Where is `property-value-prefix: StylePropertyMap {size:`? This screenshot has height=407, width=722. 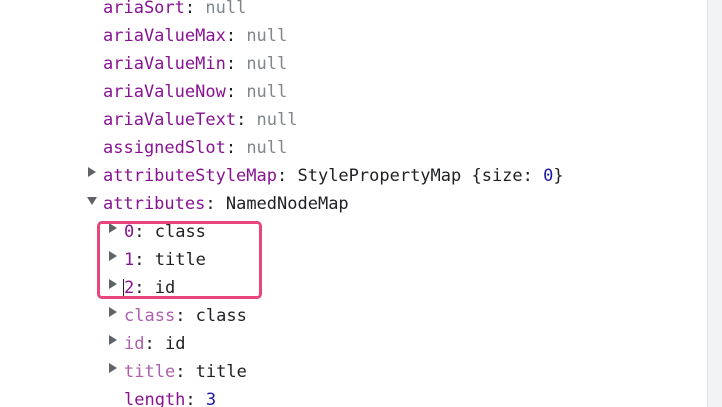 property-value-prefix: StylePropertyMap {size: is located at coordinates (420, 176).